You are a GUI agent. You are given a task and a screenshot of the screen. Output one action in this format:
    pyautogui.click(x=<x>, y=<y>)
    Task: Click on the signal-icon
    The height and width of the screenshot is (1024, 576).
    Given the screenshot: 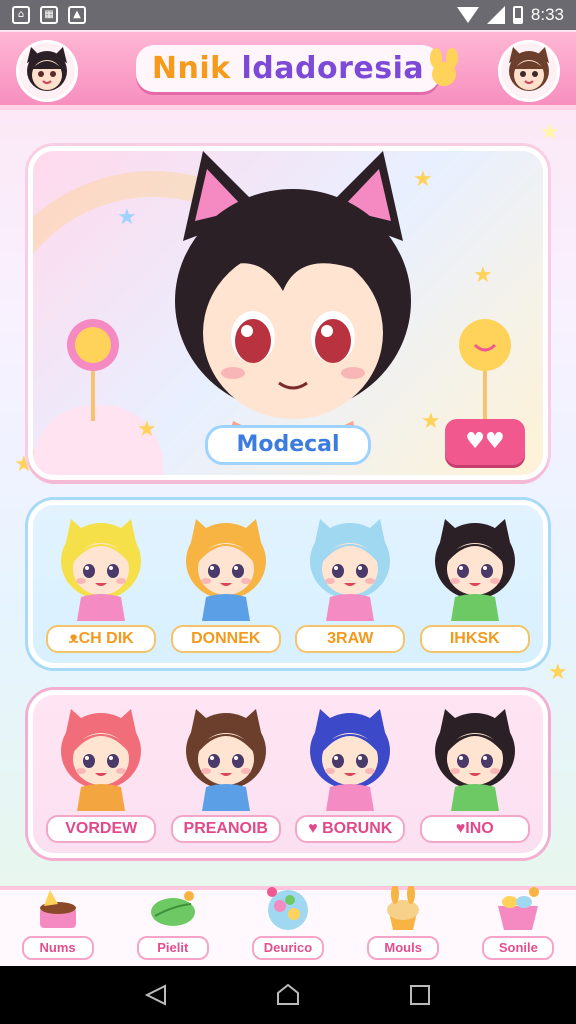 What is the action you would take?
    pyautogui.click(x=495, y=15)
    